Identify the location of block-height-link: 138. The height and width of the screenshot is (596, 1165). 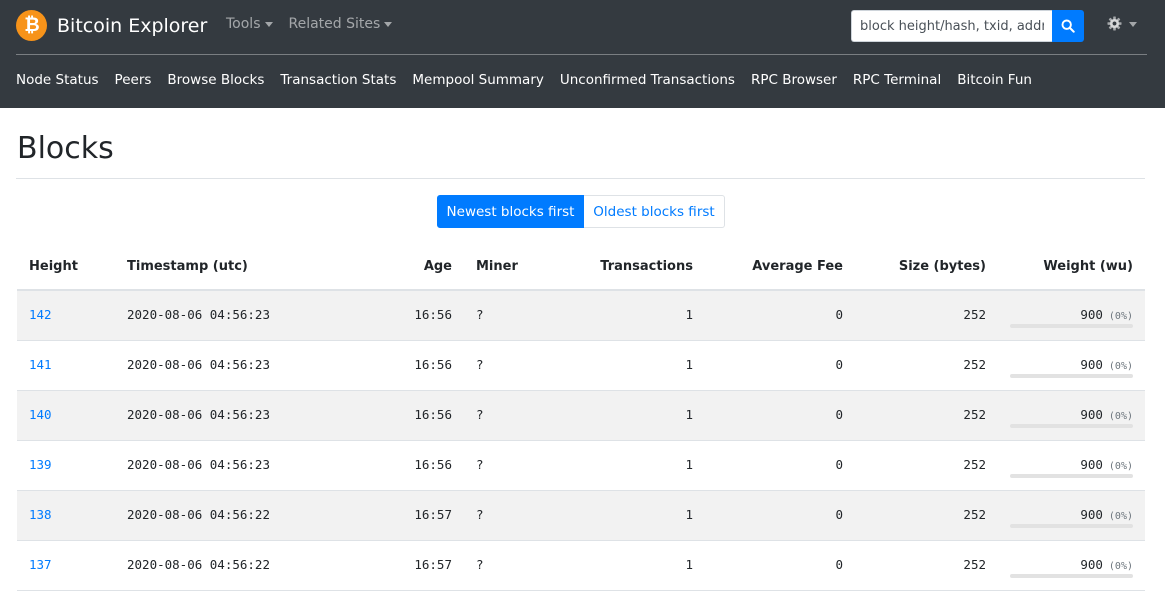
(40, 514).